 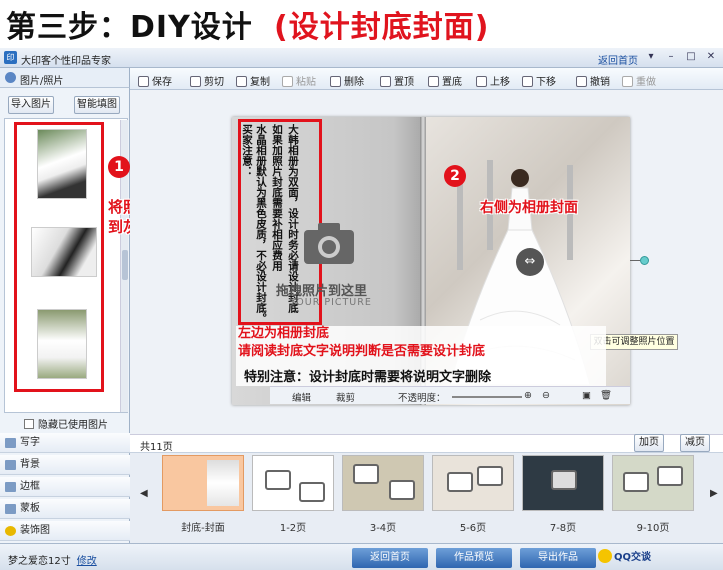 I want to click on page-label: 1-2页, so click(x=293, y=528).